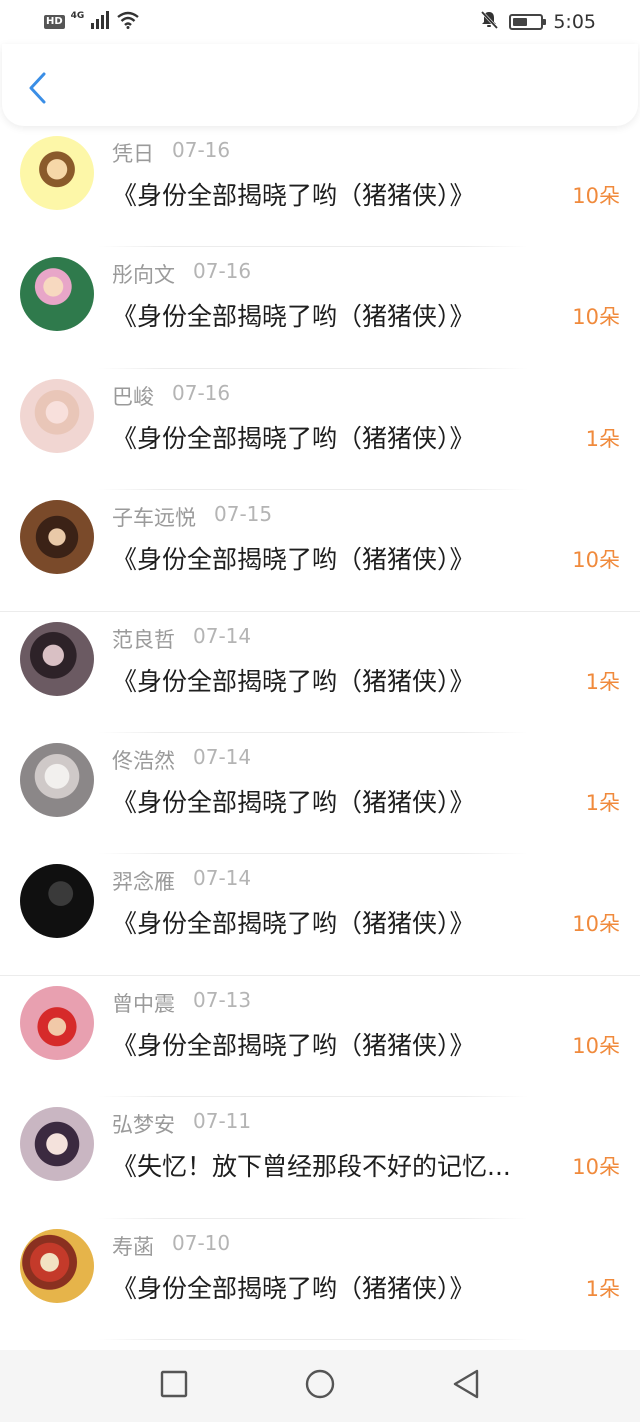  I want to click on status-left: HD 4G, so click(92, 22).